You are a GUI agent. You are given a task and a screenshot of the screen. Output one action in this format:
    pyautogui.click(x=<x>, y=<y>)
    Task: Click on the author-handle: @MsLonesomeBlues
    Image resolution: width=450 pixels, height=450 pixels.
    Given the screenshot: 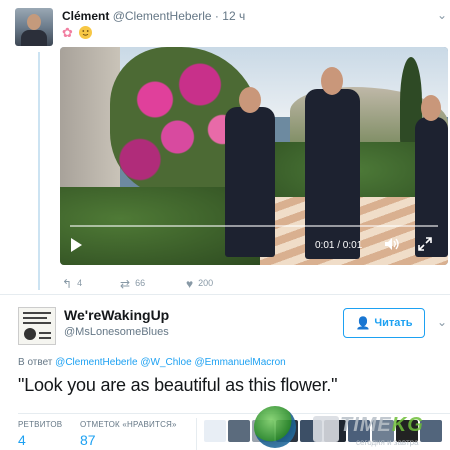 What is the action you would take?
    pyautogui.click(x=116, y=332)
    